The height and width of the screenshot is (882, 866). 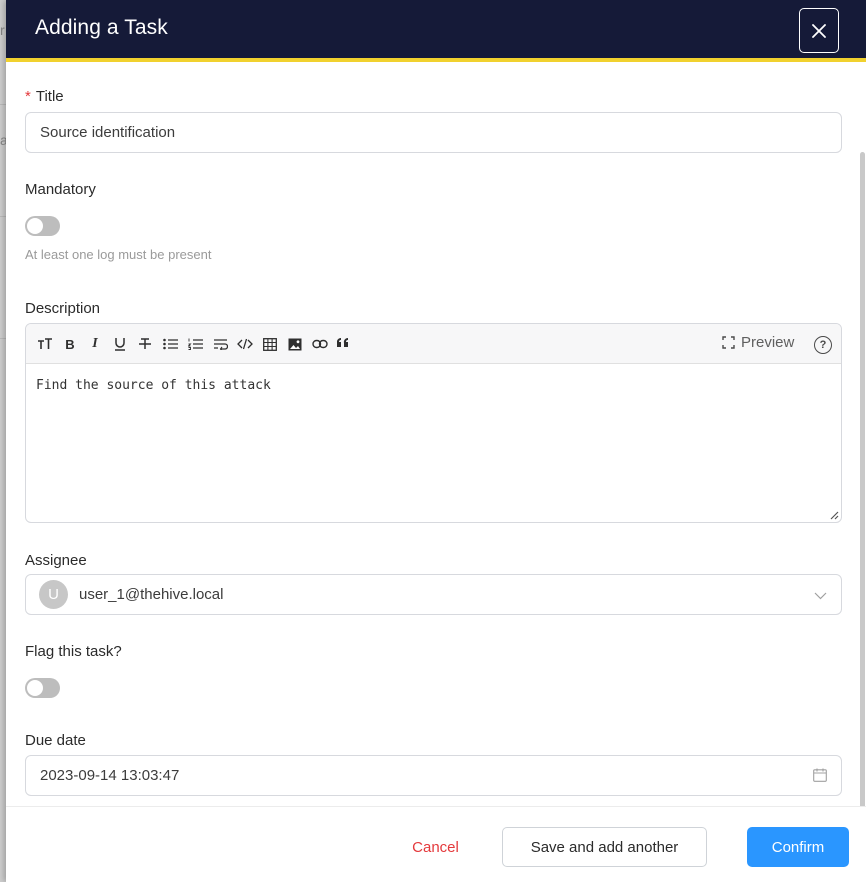 I want to click on description-textarea: Find the source of this attack, so click(x=153, y=385).